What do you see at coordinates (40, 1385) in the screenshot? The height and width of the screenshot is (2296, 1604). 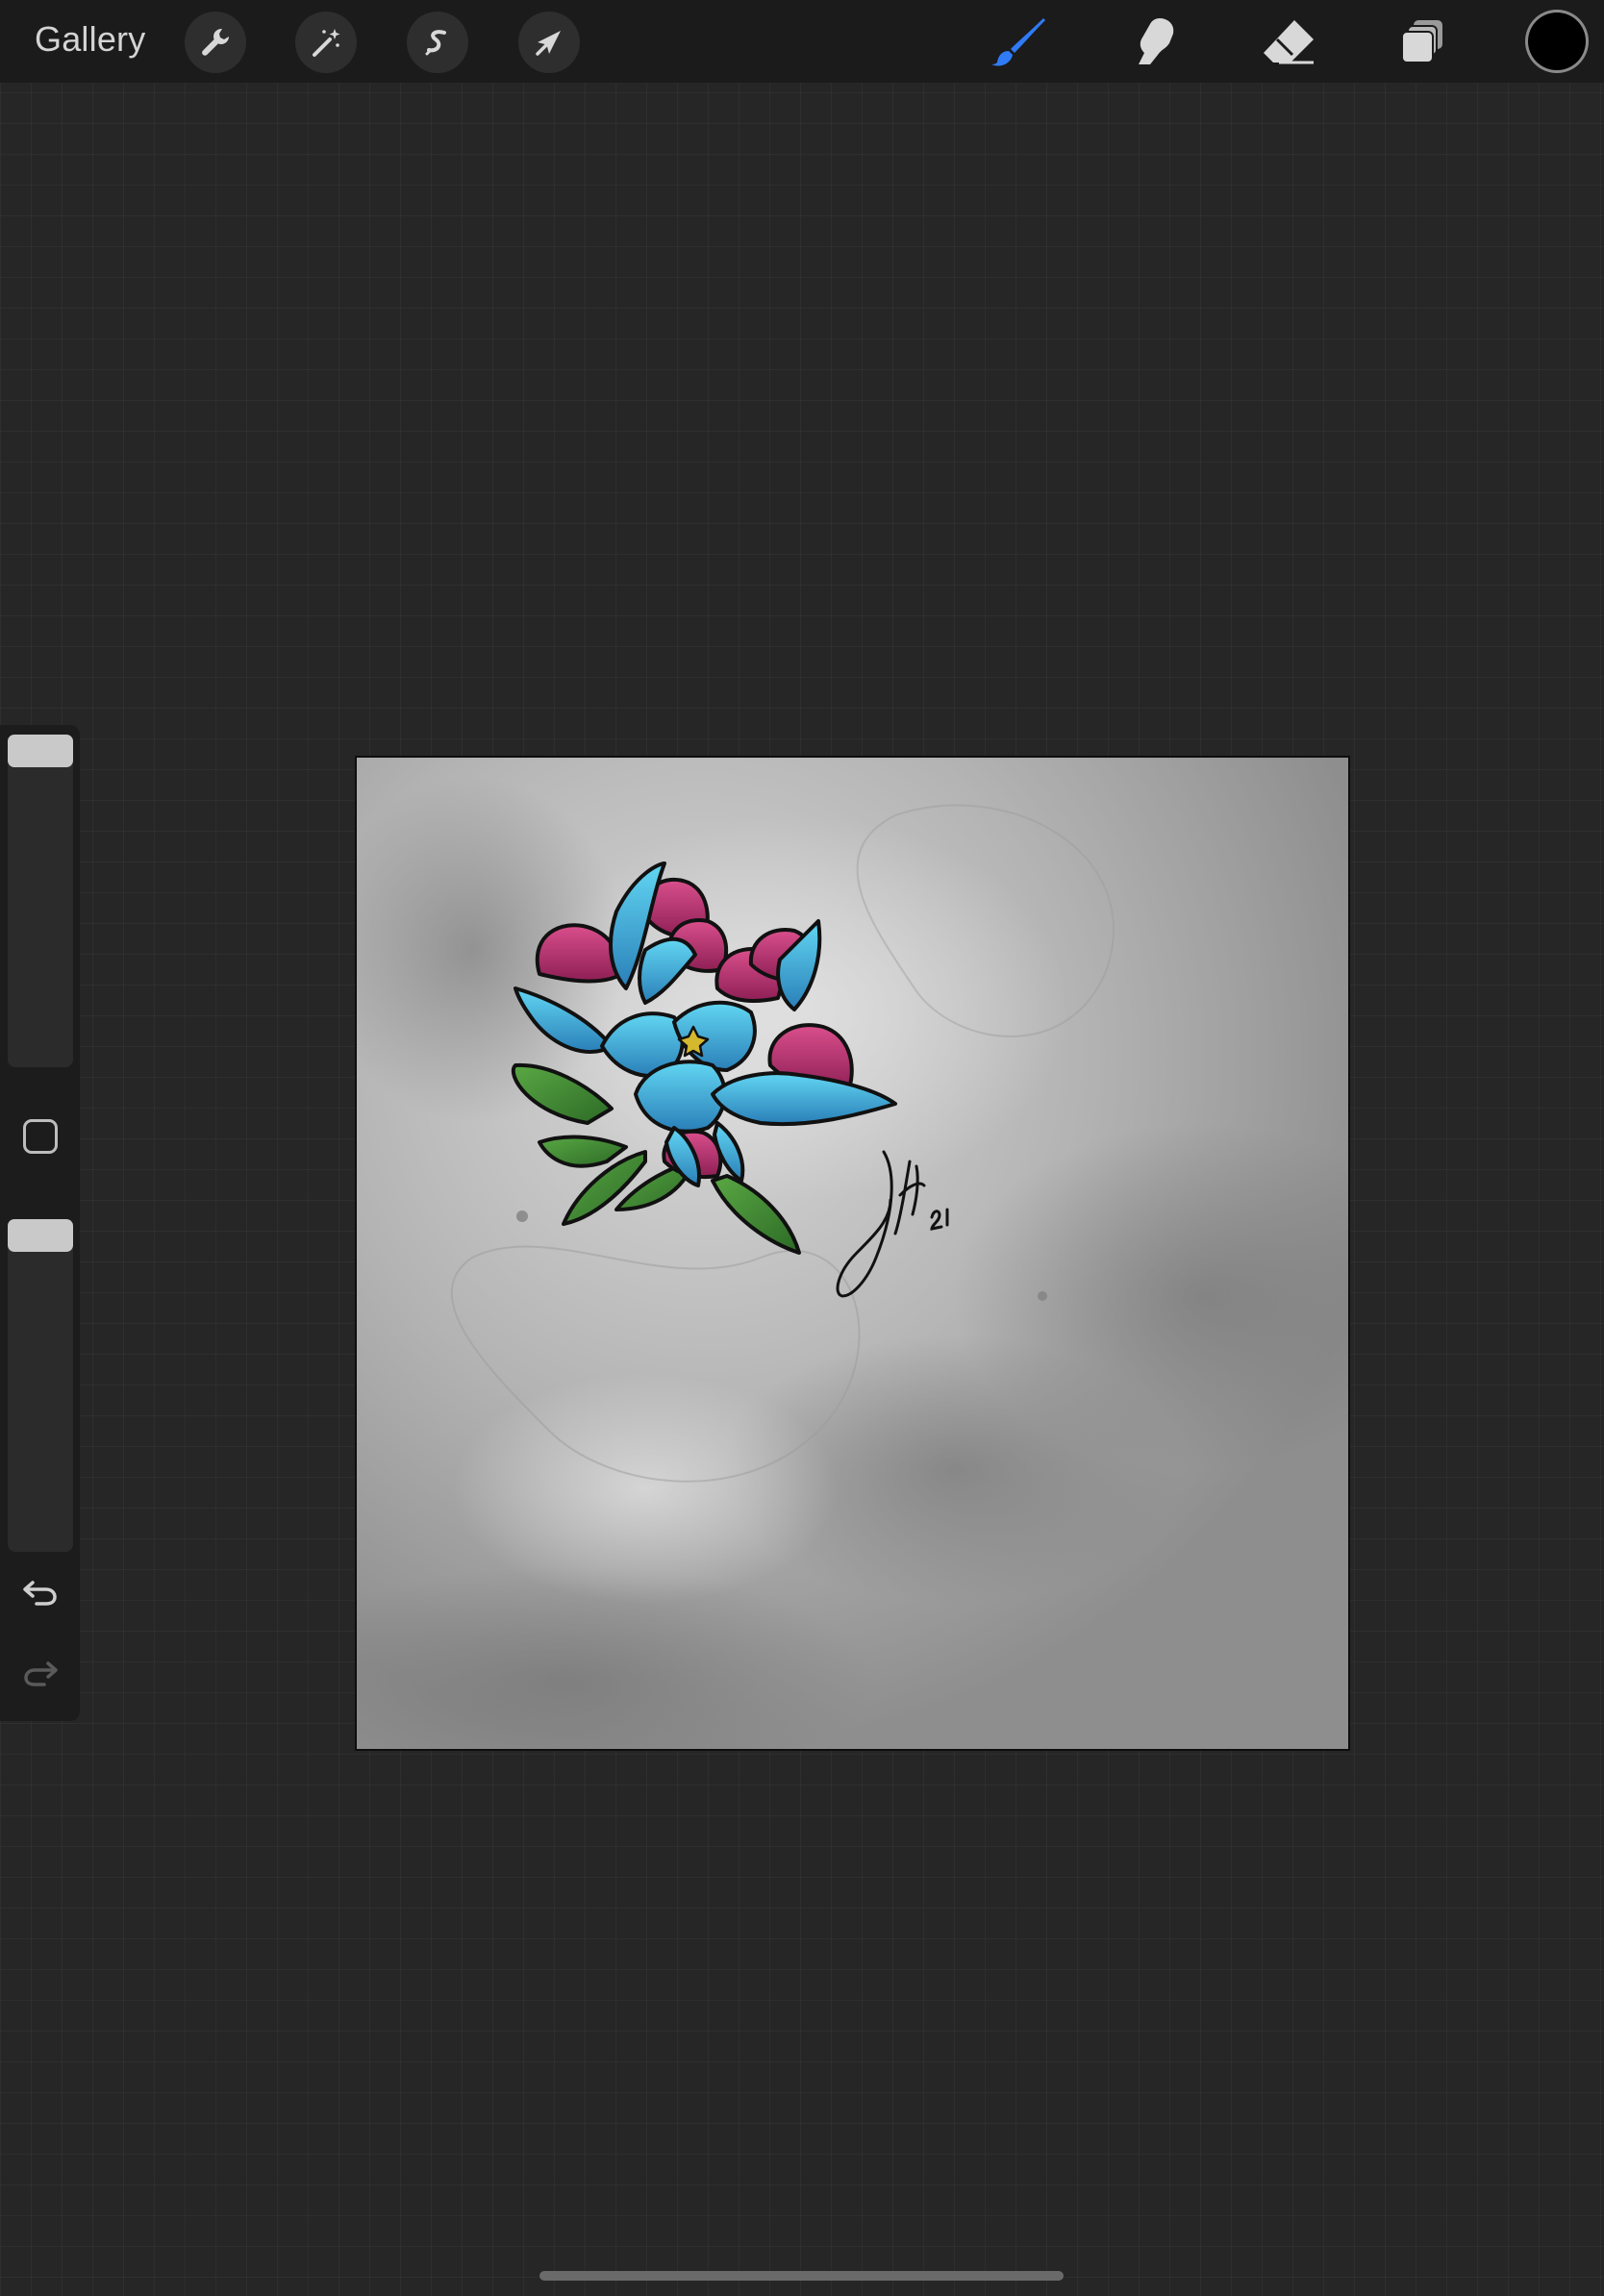 I see `brush-opacity-slider` at bounding box center [40, 1385].